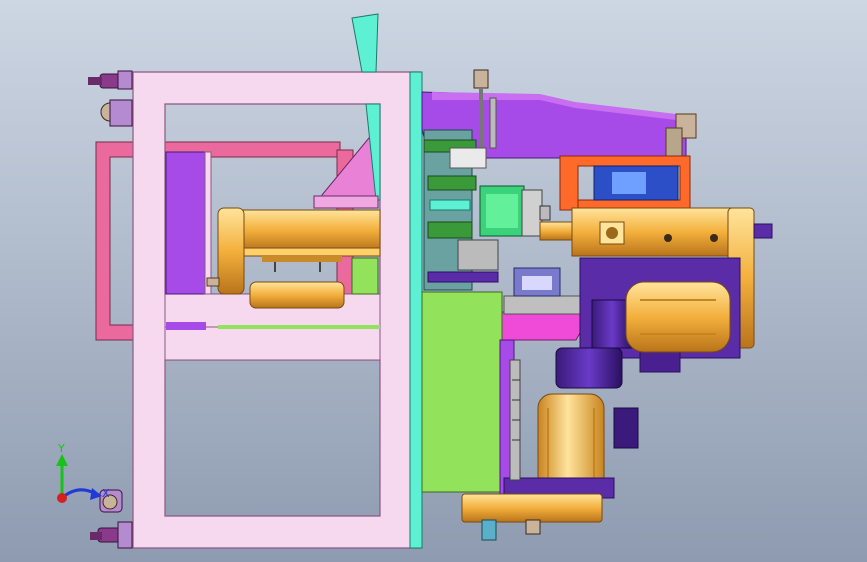 This screenshot has width=867, height=562. I want to click on gold-rail-lower, so click(302, 259).